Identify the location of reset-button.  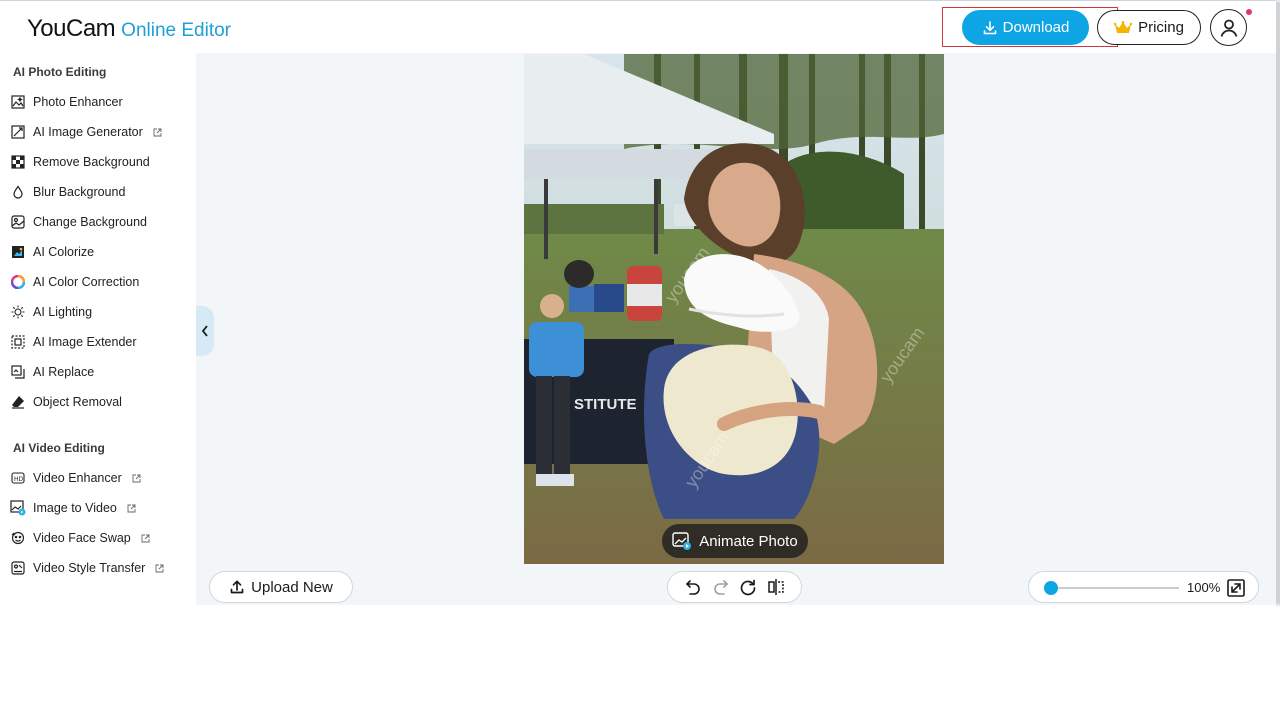
(748, 587).